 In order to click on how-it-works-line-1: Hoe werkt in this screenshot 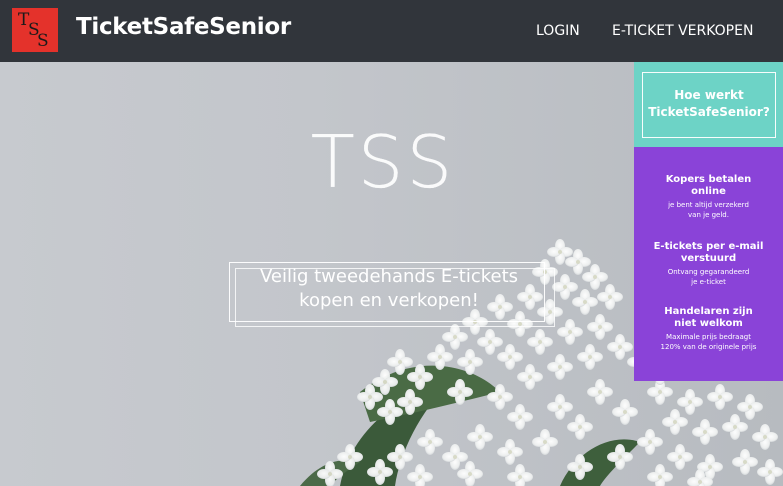, I will do `click(709, 95)`.